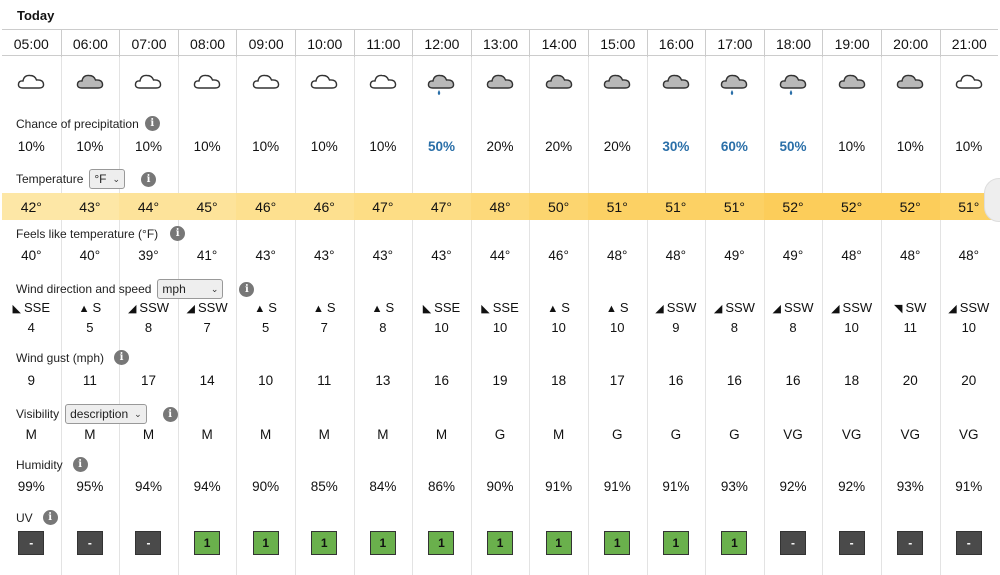  What do you see at coordinates (100, 179) in the screenshot?
I see `temperature-unit-value: °F` at bounding box center [100, 179].